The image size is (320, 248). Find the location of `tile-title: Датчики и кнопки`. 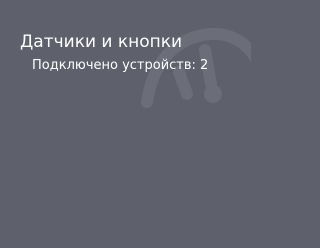

tile-title: Датчики и кнопки is located at coordinates (101, 42).